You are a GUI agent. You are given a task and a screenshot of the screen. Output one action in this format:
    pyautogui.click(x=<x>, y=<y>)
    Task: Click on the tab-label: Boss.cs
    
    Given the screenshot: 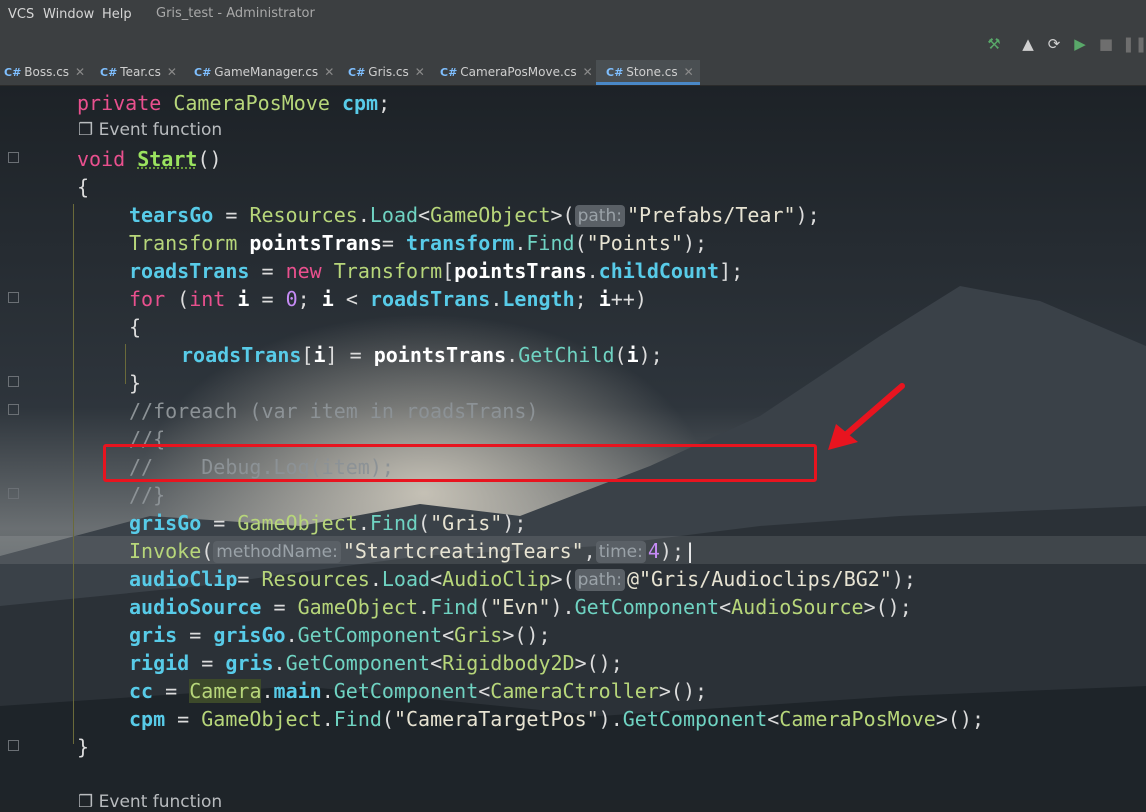 What is the action you would take?
    pyautogui.click(x=47, y=72)
    